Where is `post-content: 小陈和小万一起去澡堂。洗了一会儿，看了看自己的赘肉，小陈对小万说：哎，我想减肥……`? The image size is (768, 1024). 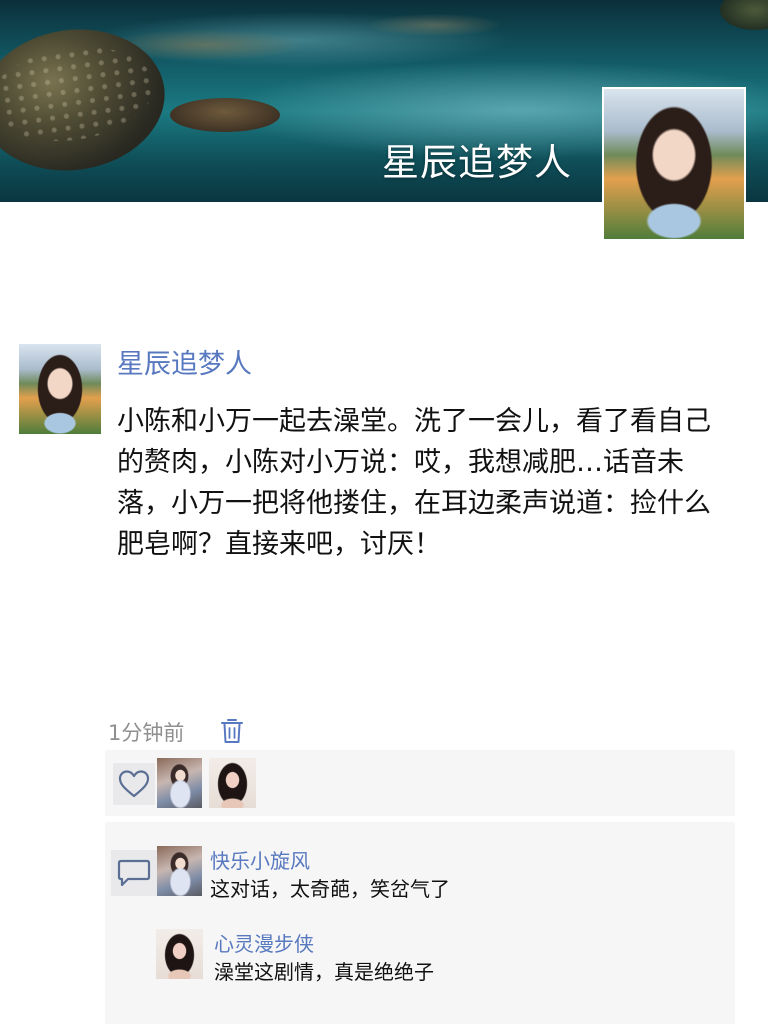 post-content: 小陈和小万一起去澡堂。洗了一会儿，看了看自己的赘肉，小陈对小万说：哎，我想减肥…… is located at coordinates (414, 483).